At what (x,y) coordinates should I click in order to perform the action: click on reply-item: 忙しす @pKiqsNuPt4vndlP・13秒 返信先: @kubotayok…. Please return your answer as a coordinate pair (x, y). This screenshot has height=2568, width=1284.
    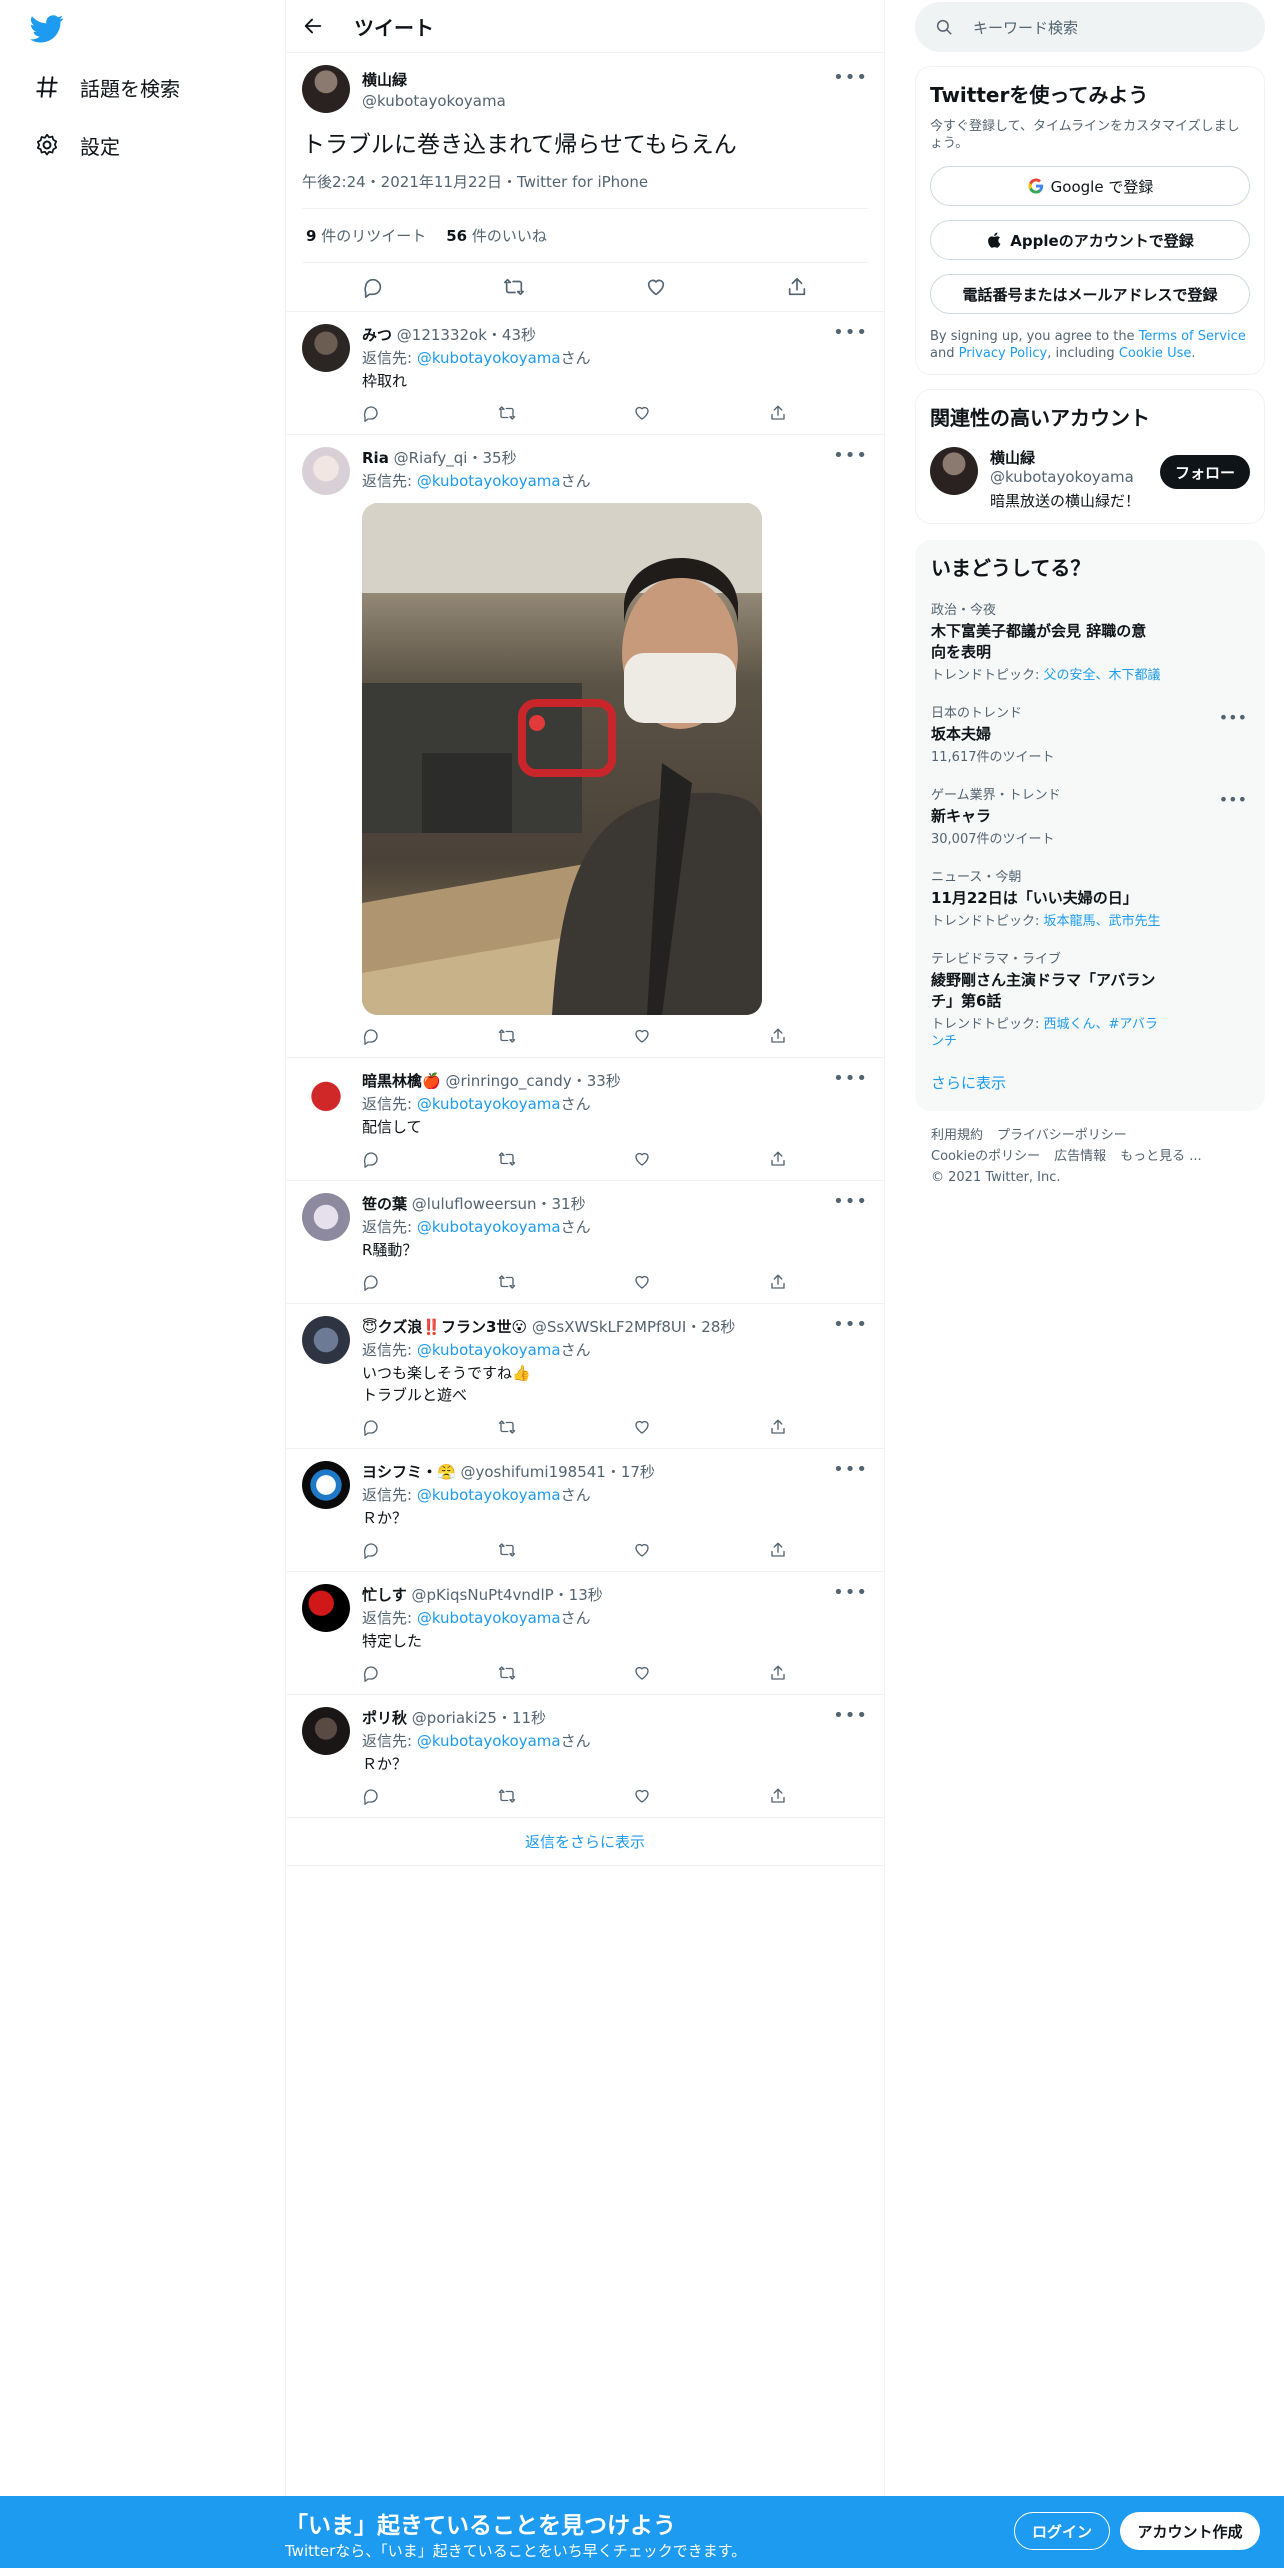
    Looking at the image, I should click on (585, 1633).